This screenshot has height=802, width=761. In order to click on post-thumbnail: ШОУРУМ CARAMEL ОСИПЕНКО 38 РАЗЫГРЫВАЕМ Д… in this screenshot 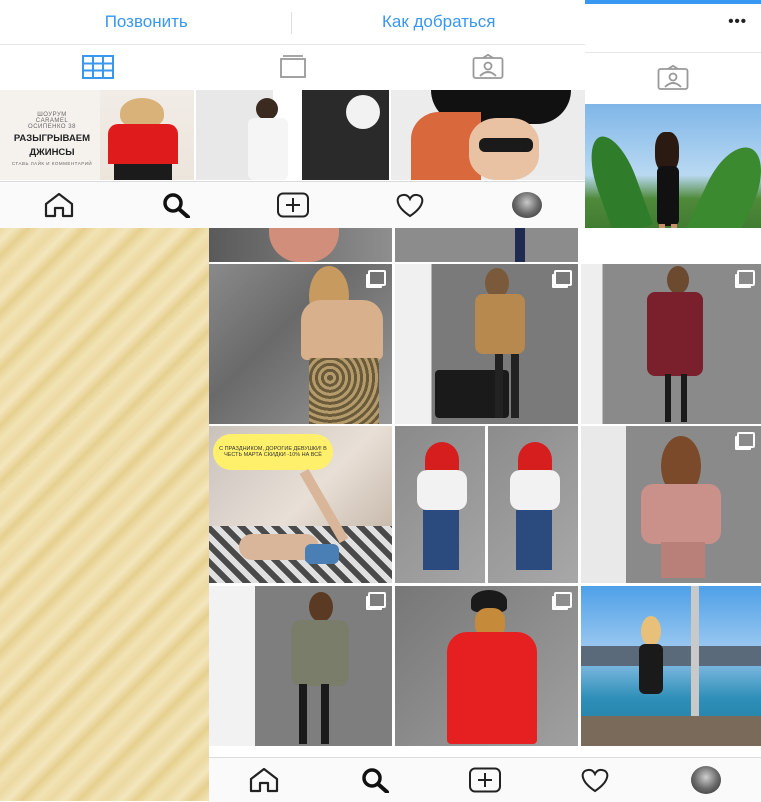, I will do `click(97, 135)`.